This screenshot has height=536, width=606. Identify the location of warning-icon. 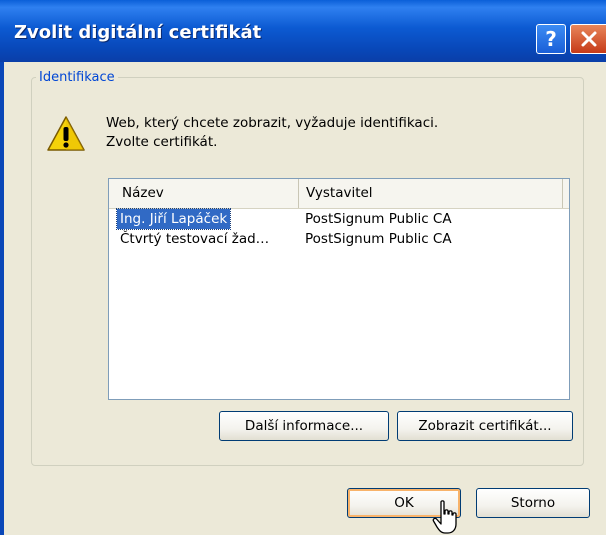
(66, 133).